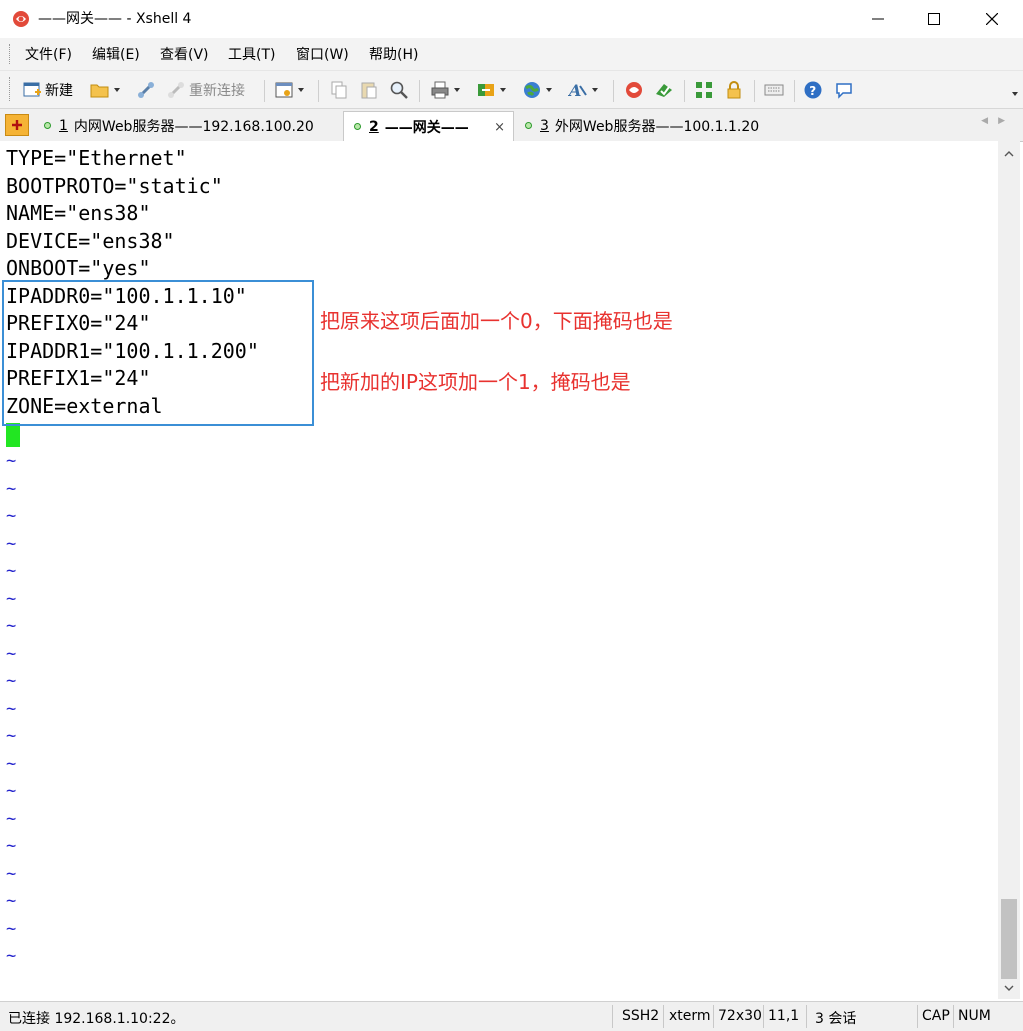 Image resolution: width=1023 pixels, height=1031 pixels. Describe the element at coordinates (47, 90) in the screenshot. I see `new-session-button: 新建` at that location.